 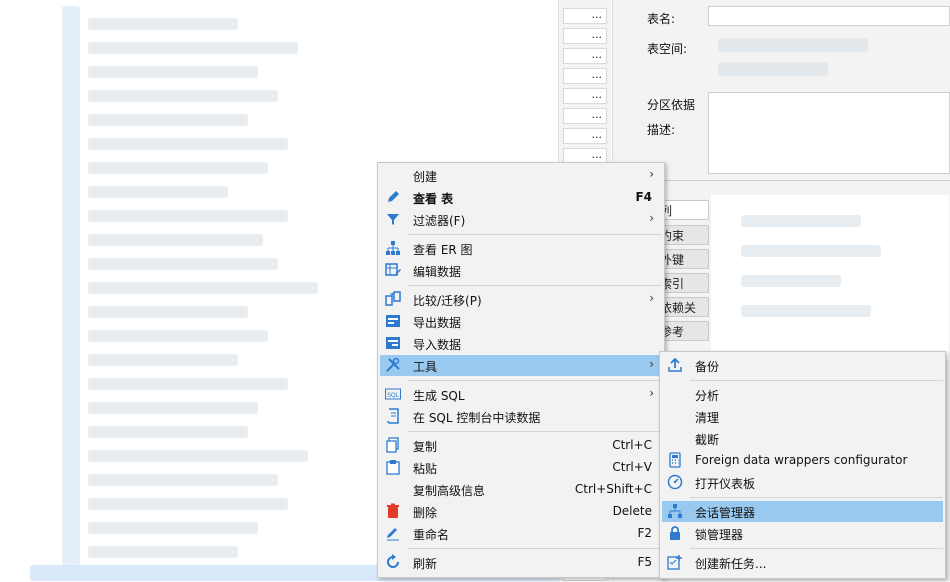 I want to click on menu-item-fdw-config: Foreign data wrappers configurator, so click(x=802, y=460).